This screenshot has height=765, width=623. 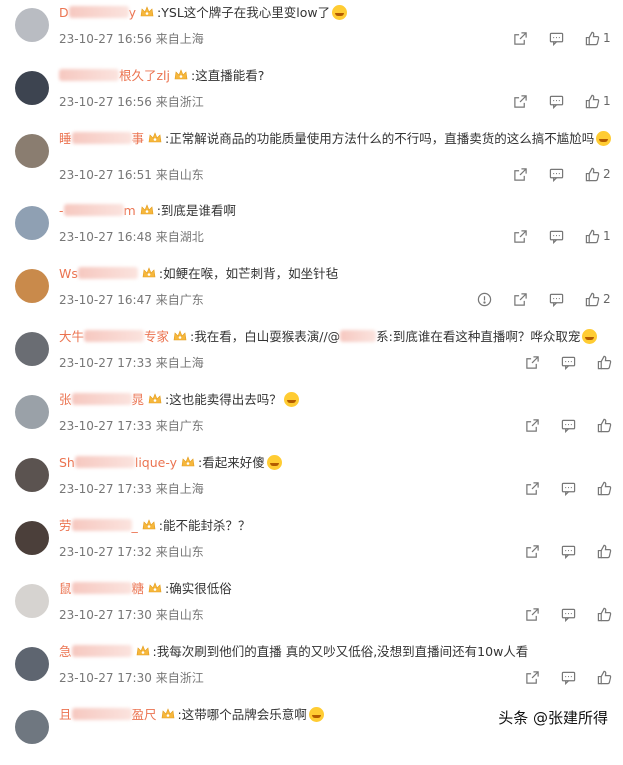 What do you see at coordinates (97, 210) in the screenshot?
I see `username-link: -m` at bounding box center [97, 210].